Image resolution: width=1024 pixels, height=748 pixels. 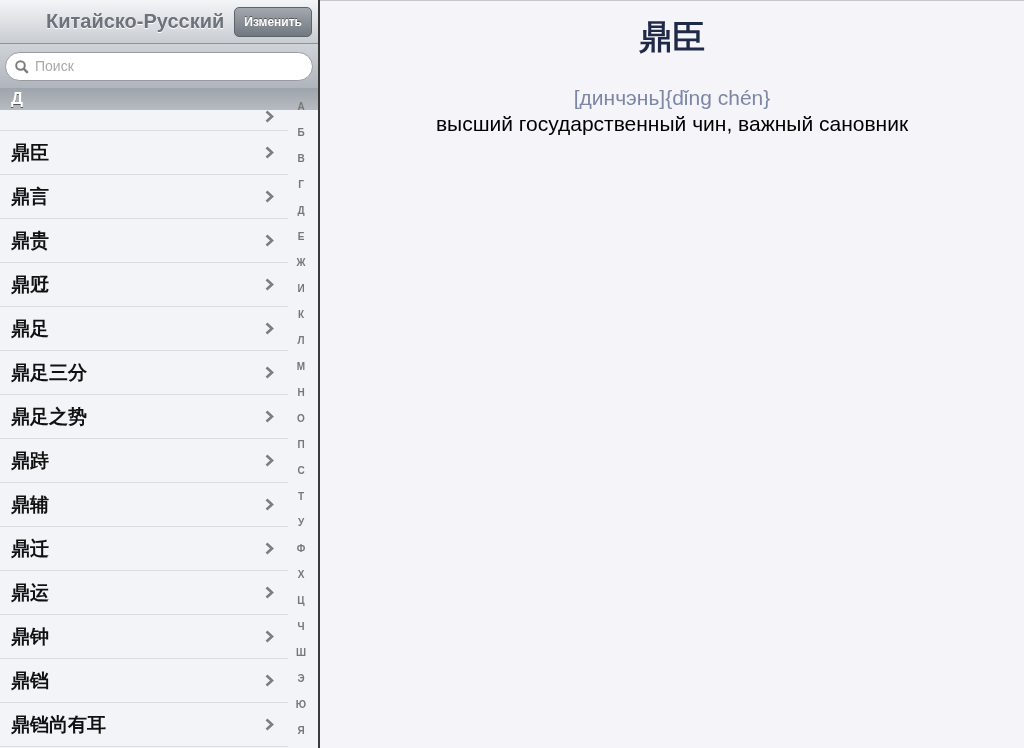 I want to click on list-item: 鼎辅, so click(x=144, y=505).